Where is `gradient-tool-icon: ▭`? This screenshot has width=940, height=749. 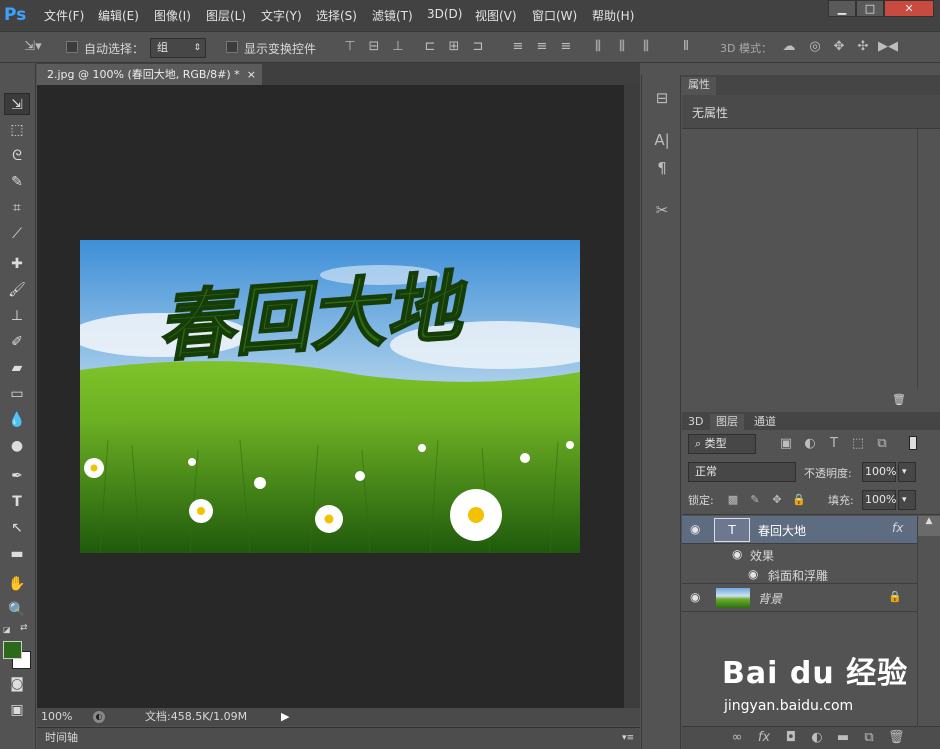
gradient-tool-icon: ▭ is located at coordinates (17, 394).